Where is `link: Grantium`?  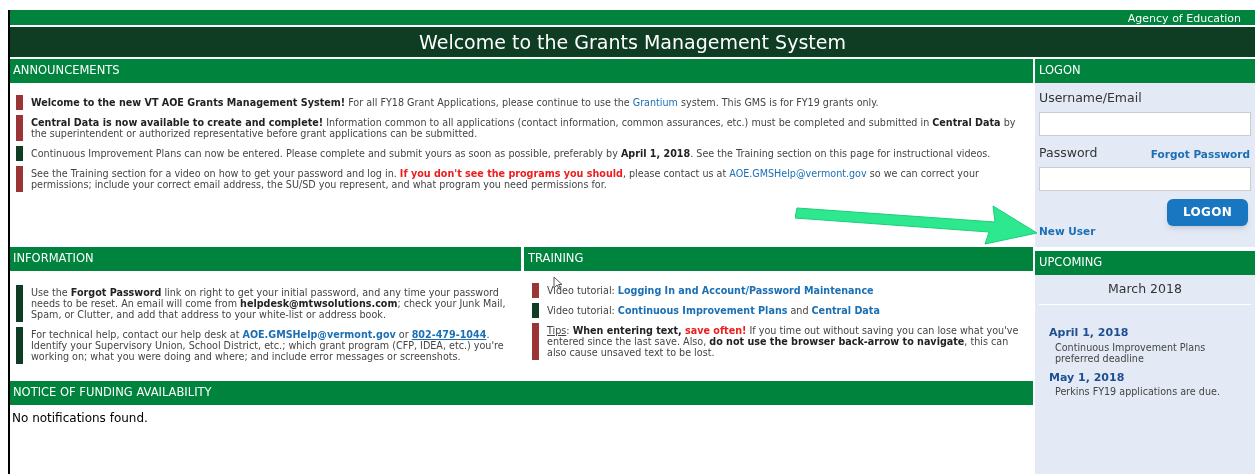 link: Grantium is located at coordinates (655, 102).